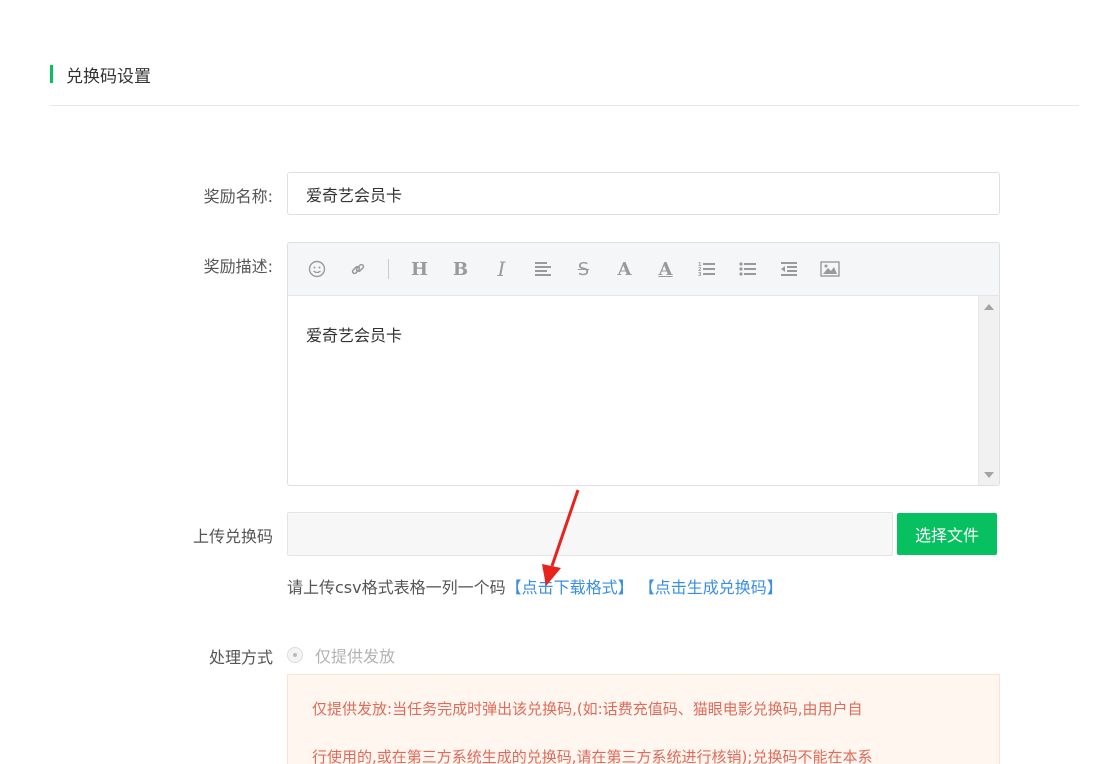 Image resolution: width=1109 pixels, height=764 pixels. I want to click on editor-toolbar: H B I S A A 123, so click(643, 269).